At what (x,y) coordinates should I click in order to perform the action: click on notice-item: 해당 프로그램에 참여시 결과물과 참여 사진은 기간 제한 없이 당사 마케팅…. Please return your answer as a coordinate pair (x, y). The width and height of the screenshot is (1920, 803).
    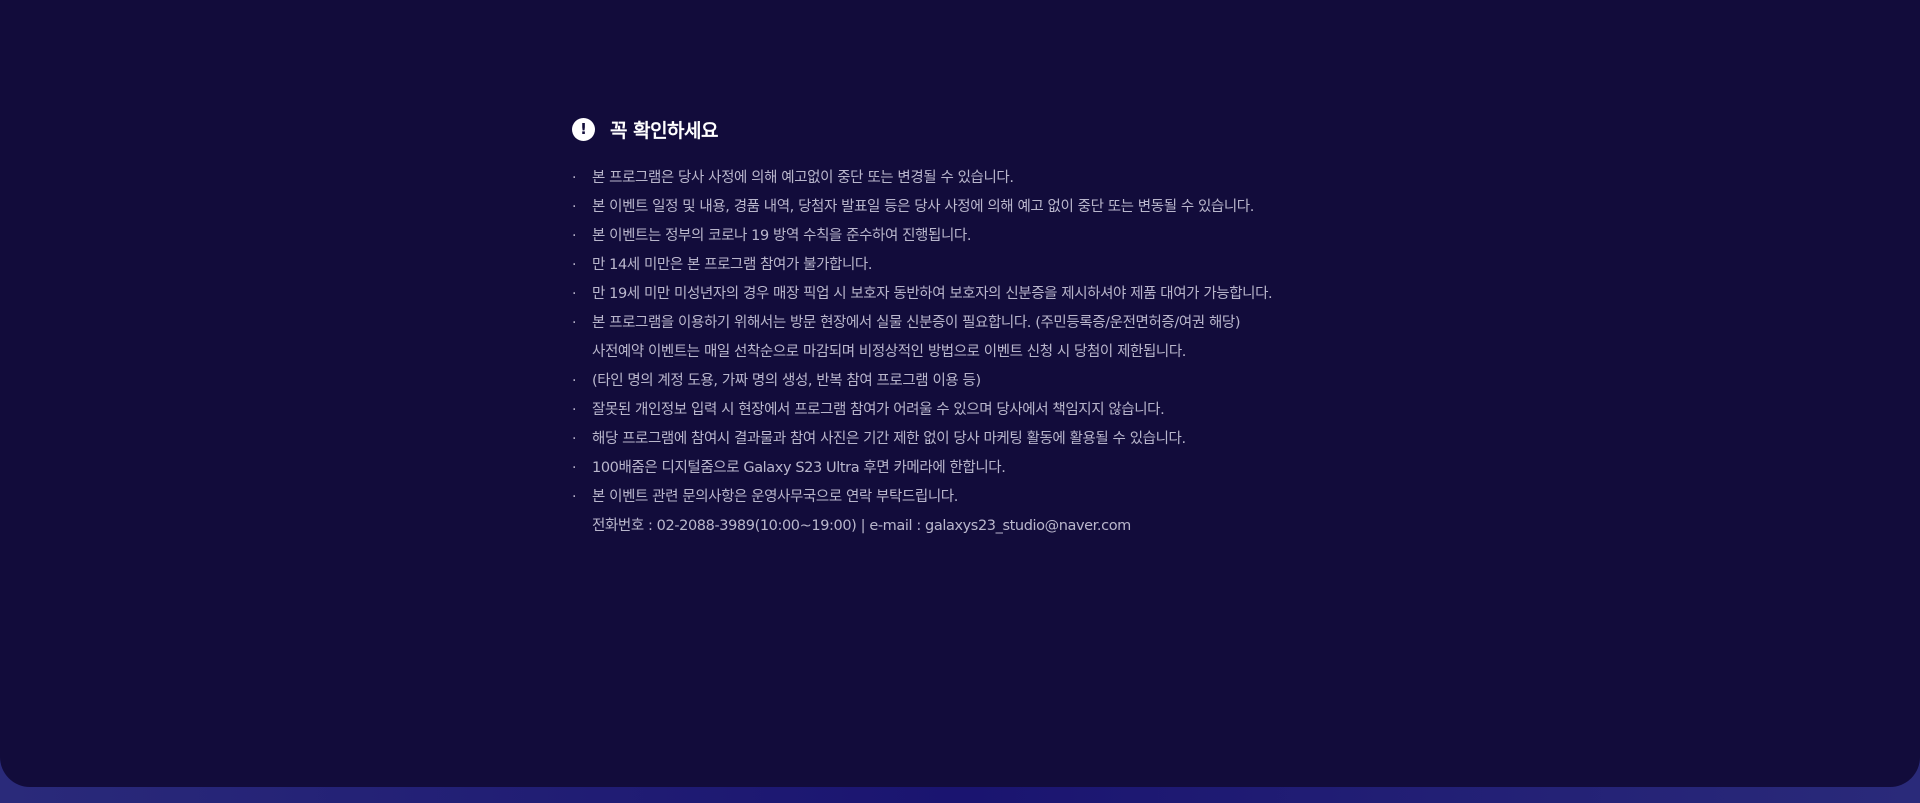
    Looking at the image, I should click on (1022, 439).